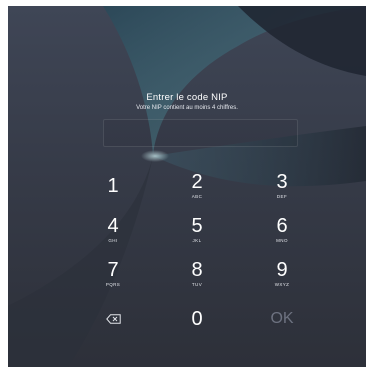 The width and height of the screenshot is (374, 373). Describe the element at coordinates (187, 108) in the screenshot. I see `pin-hint: Votre NIP contient au moins 4 chiffres.` at that location.